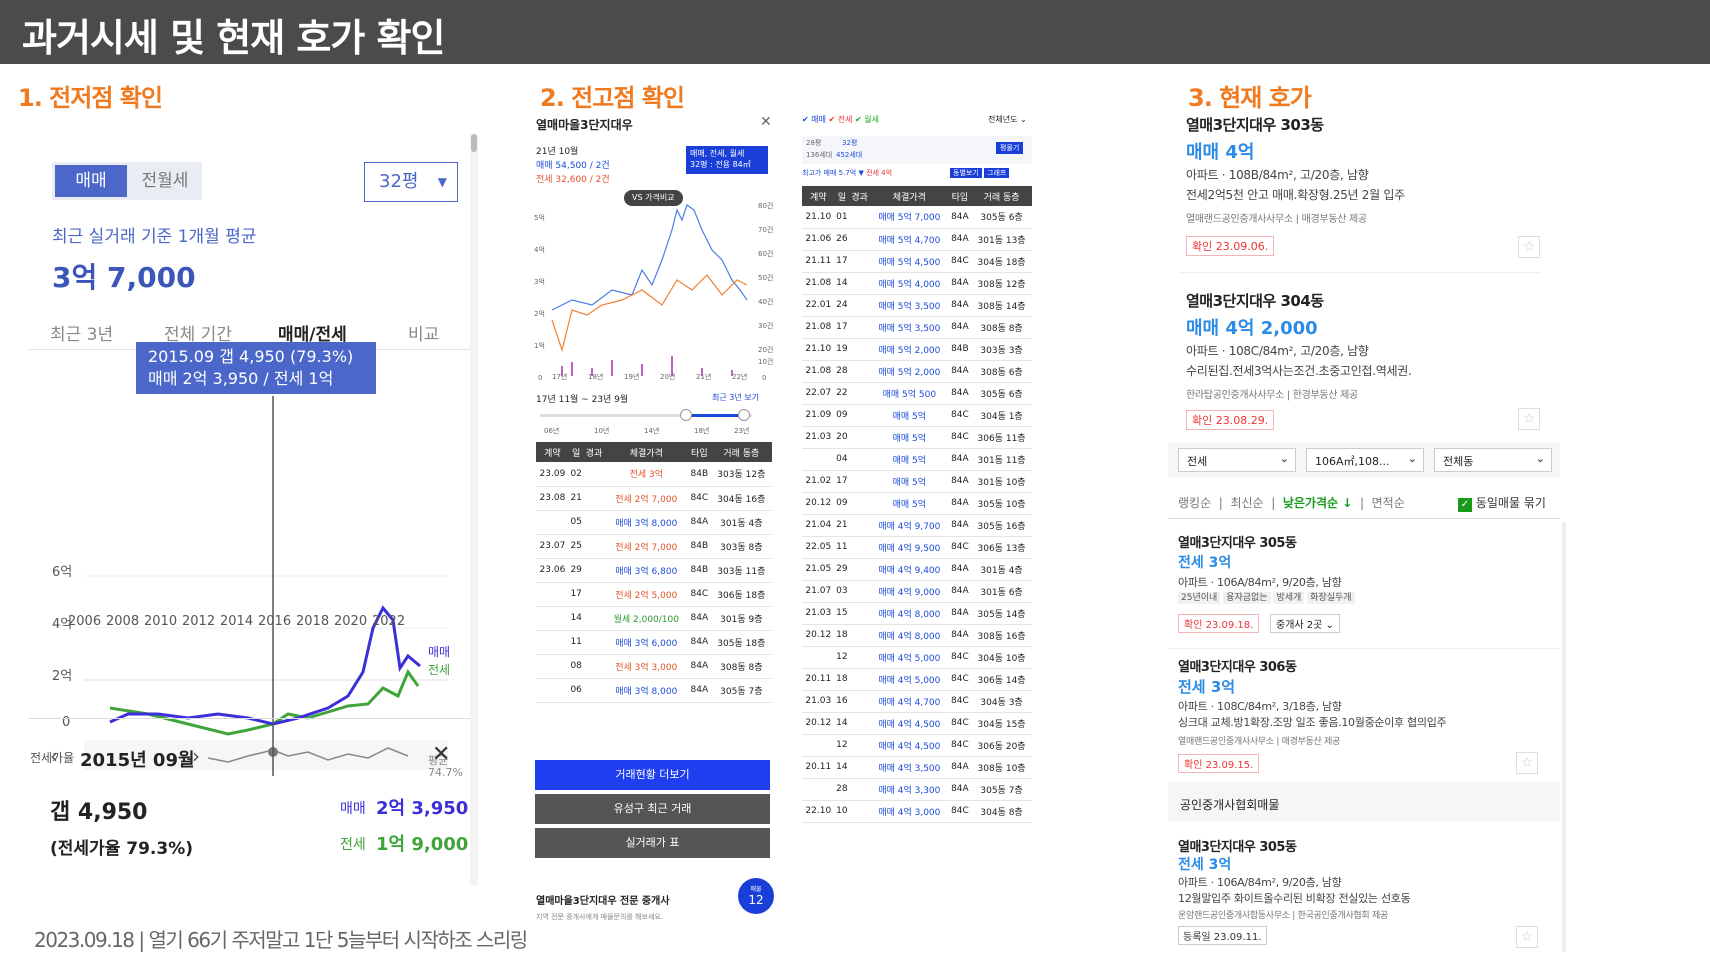 This screenshot has width=1710, height=962. Describe the element at coordinates (960, 196) in the screenshot. I see `column-header: 타입` at that location.